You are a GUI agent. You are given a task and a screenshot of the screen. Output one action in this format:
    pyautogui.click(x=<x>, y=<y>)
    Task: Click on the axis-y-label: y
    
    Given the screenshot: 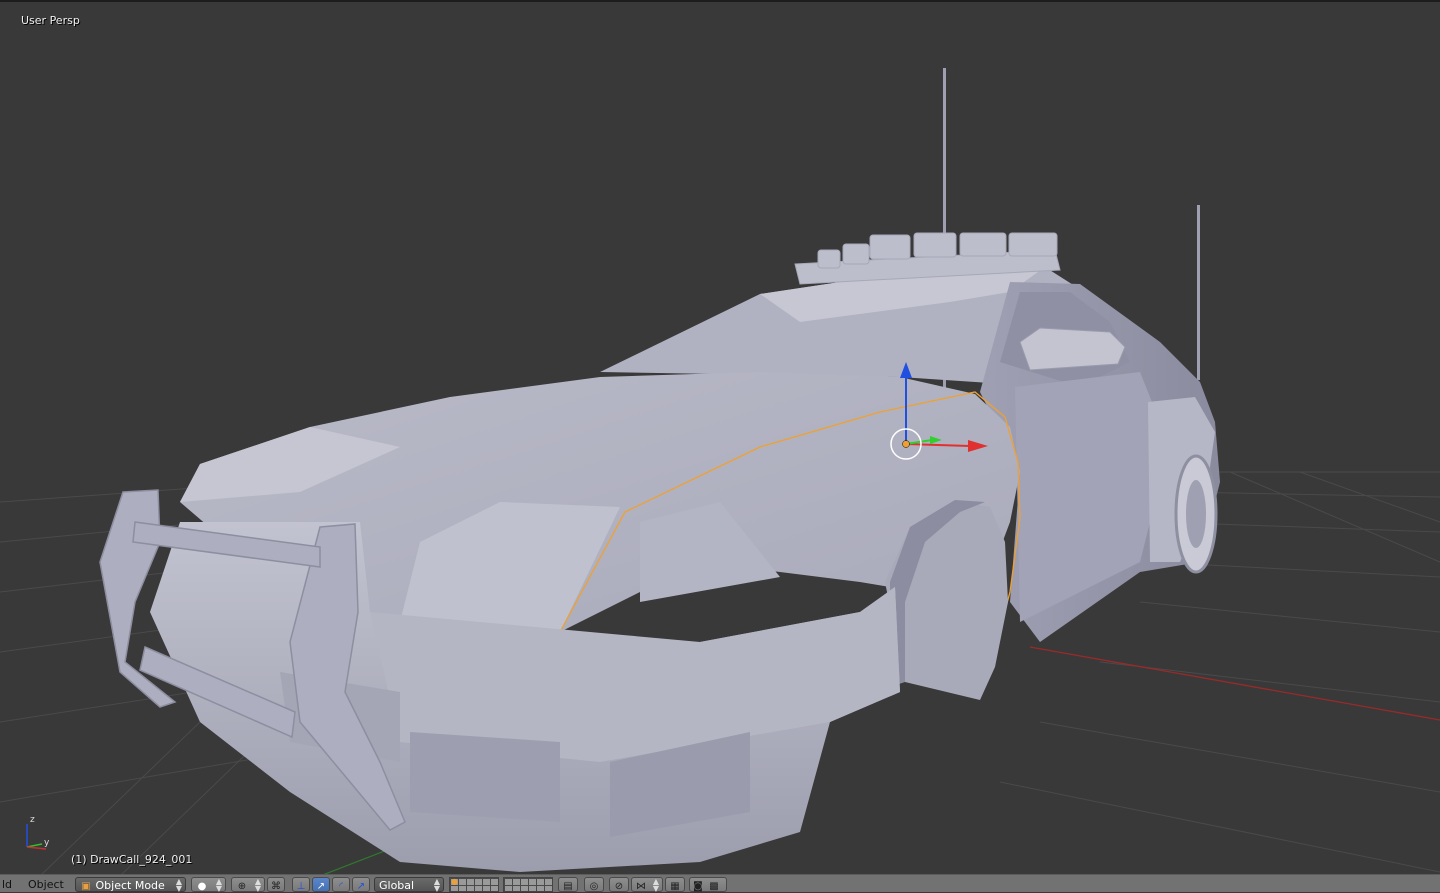 What is the action you would take?
    pyautogui.click(x=47, y=843)
    